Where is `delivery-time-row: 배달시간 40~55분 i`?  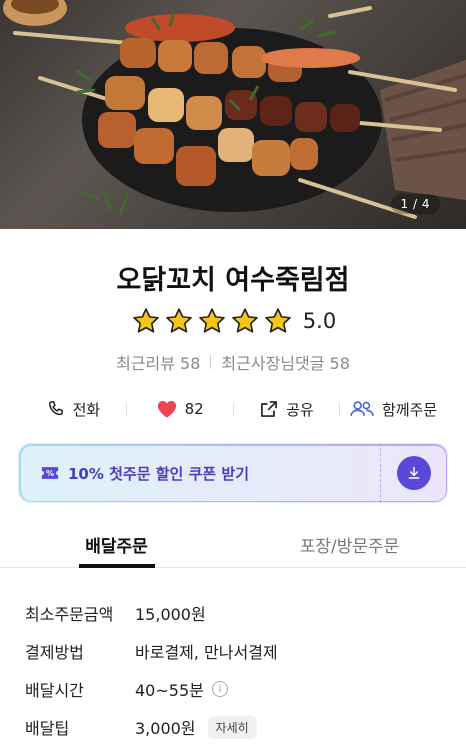
delivery-time-row: 배달시간 40~55분 i is located at coordinates (235, 689).